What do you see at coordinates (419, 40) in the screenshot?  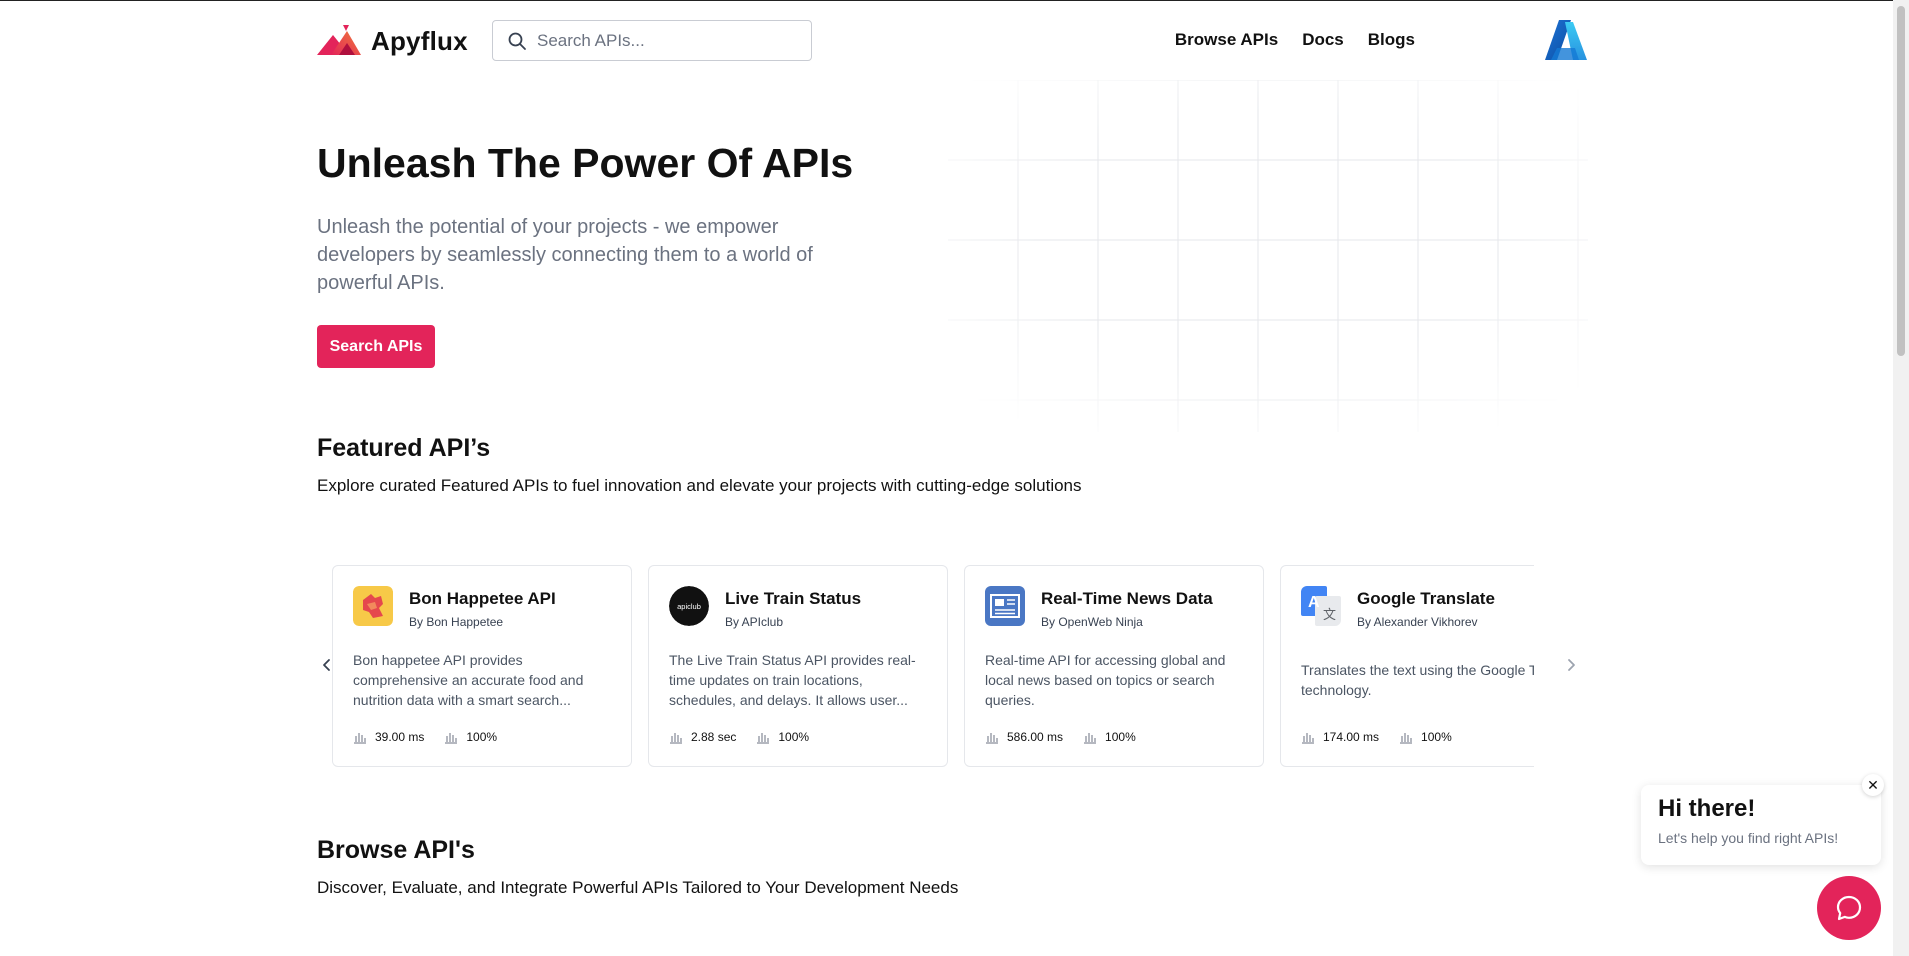 I see `logo-text: Apyflux` at bounding box center [419, 40].